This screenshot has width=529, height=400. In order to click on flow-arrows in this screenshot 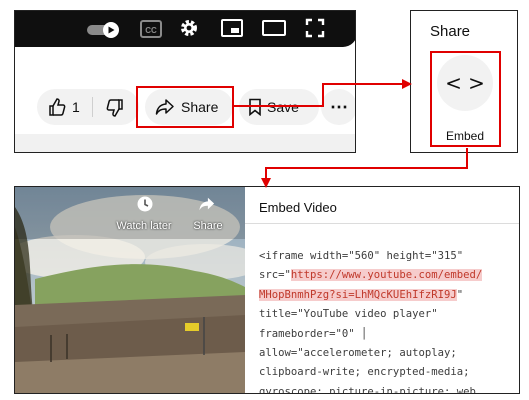, I will do `click(350, 133)`.